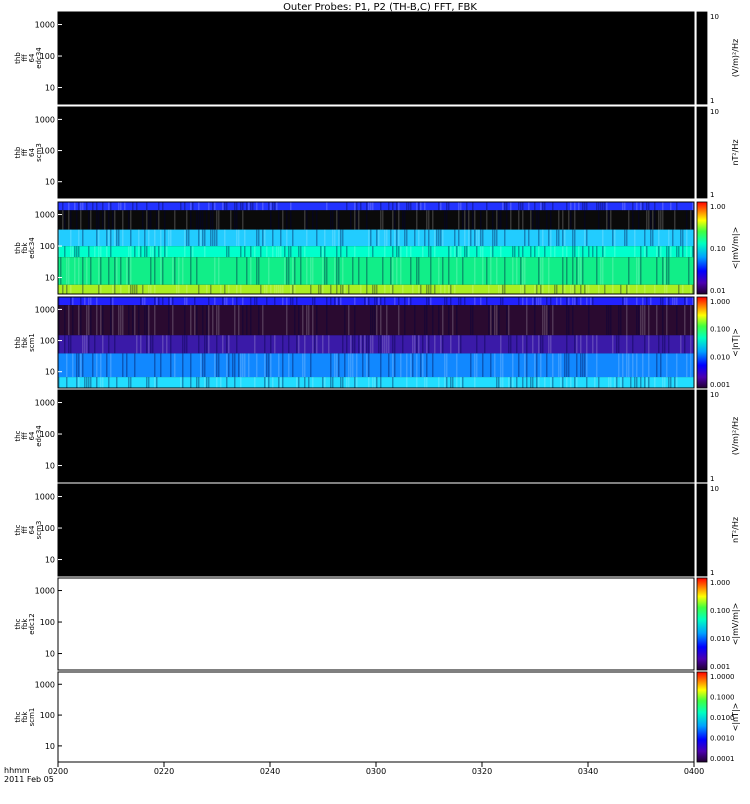 Image resolution: width=750 pixels, height=804 pixels. What do you see at coordinates (32, 717) in the screenshot?
I see `panel-label-line: scm1` at bounding box center [32, 717].